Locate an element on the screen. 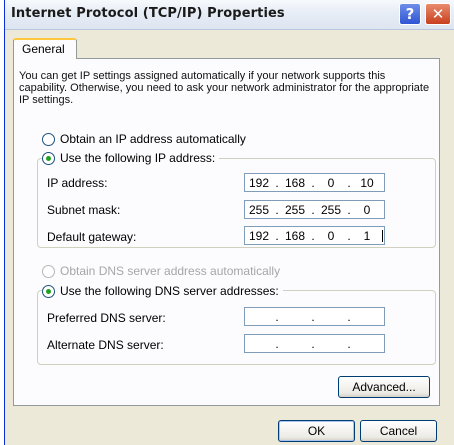 The height and width of the screenshot is (445, 454). close-button: ✕ is located at coordinates (438, 14).